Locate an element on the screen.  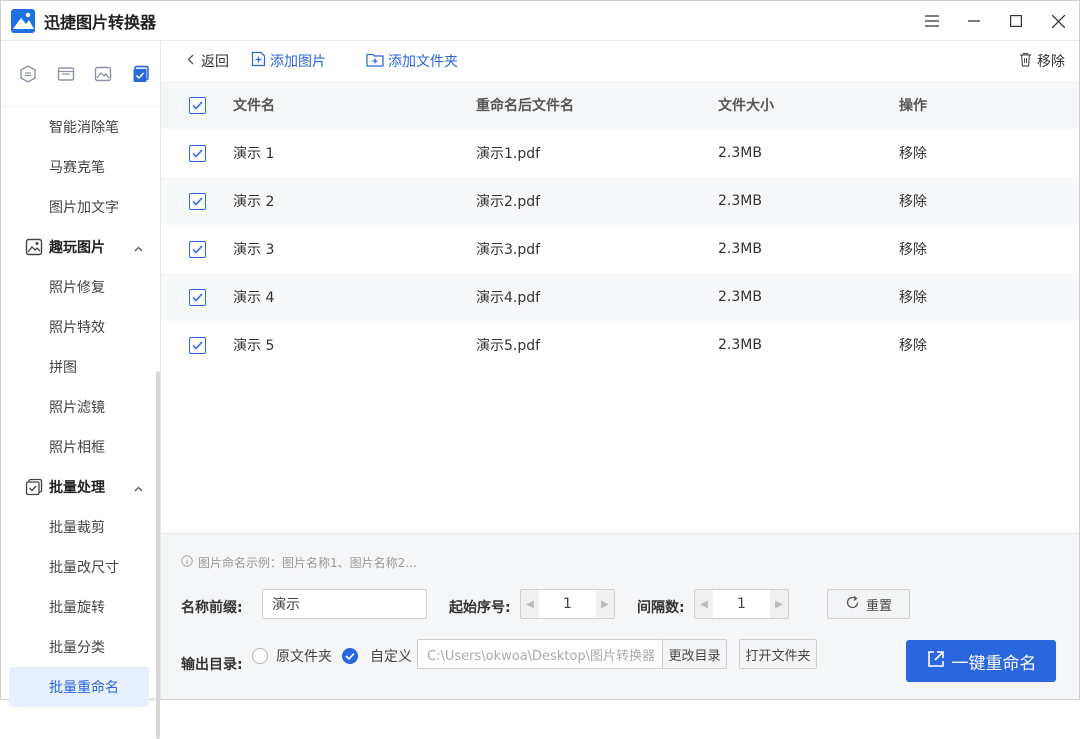
rename-all-button: 一键重命名 is located at coordinates (981, 661).